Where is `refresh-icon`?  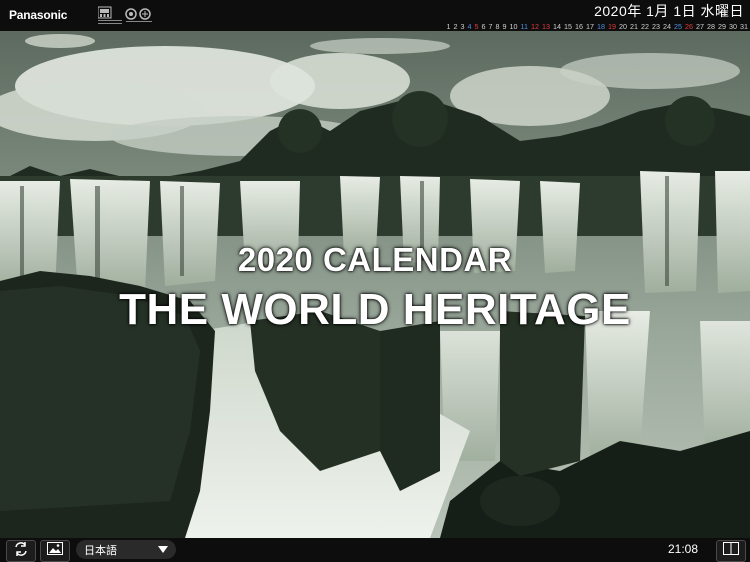
refresh-icon is located at coordinates (21, 551).